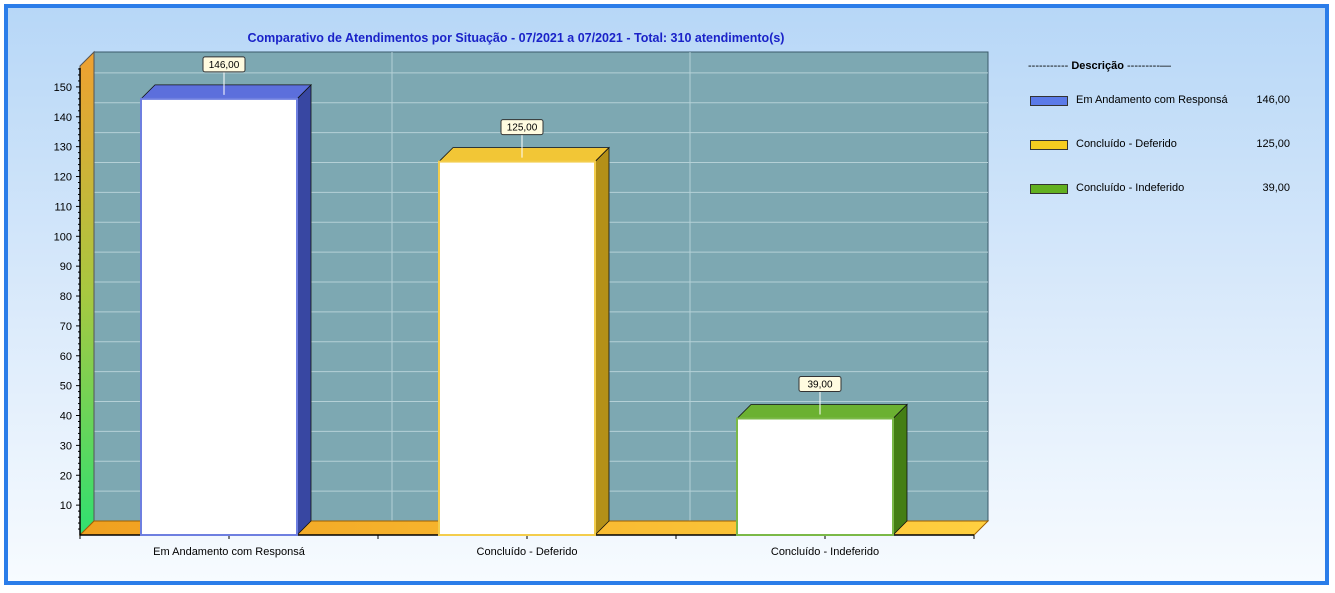  Describe the element at coordinates (224, 65) in the screenshot. I see `data-label: 146,00` at that location.